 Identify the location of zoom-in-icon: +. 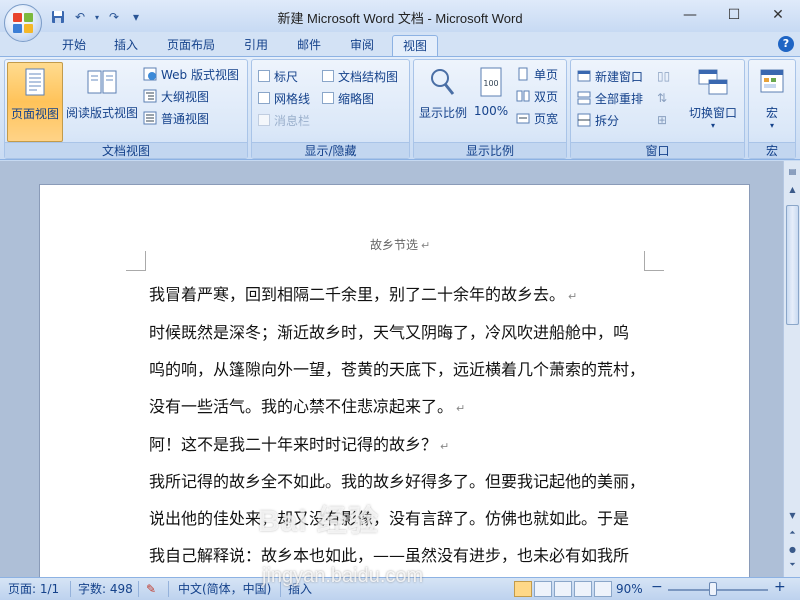
(780, 587).